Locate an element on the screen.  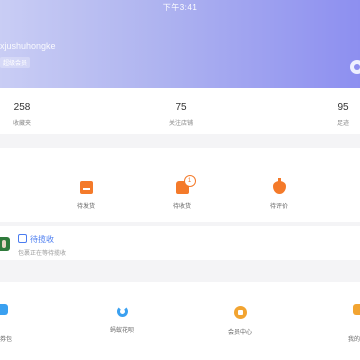
stats-bar: 258 收藏夹 75 关注店铺 95 足迹 is located at coordinates (180, 111).